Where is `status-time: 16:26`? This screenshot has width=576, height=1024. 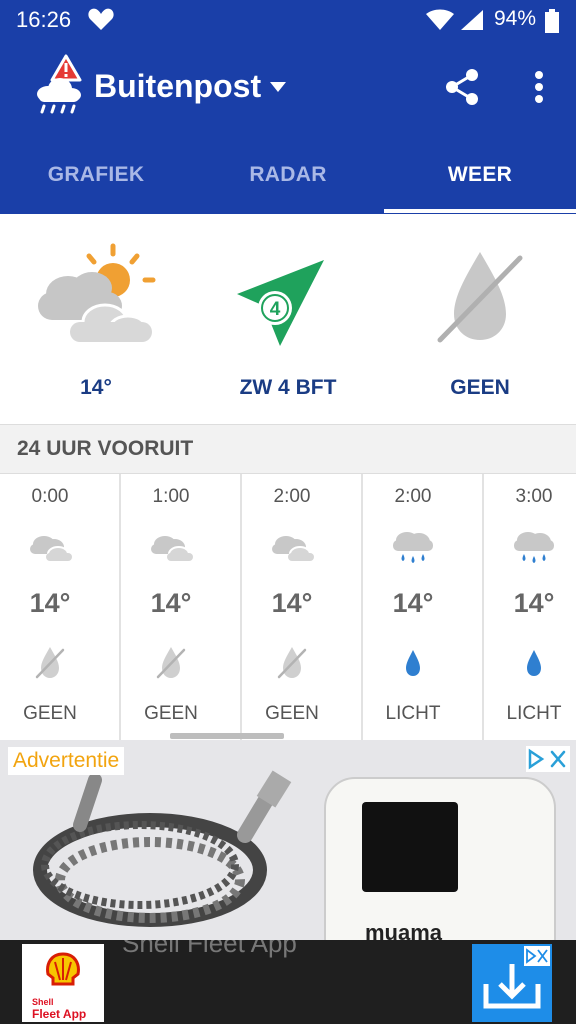
status-time: 16:26 is located at coordinates (44, 19).